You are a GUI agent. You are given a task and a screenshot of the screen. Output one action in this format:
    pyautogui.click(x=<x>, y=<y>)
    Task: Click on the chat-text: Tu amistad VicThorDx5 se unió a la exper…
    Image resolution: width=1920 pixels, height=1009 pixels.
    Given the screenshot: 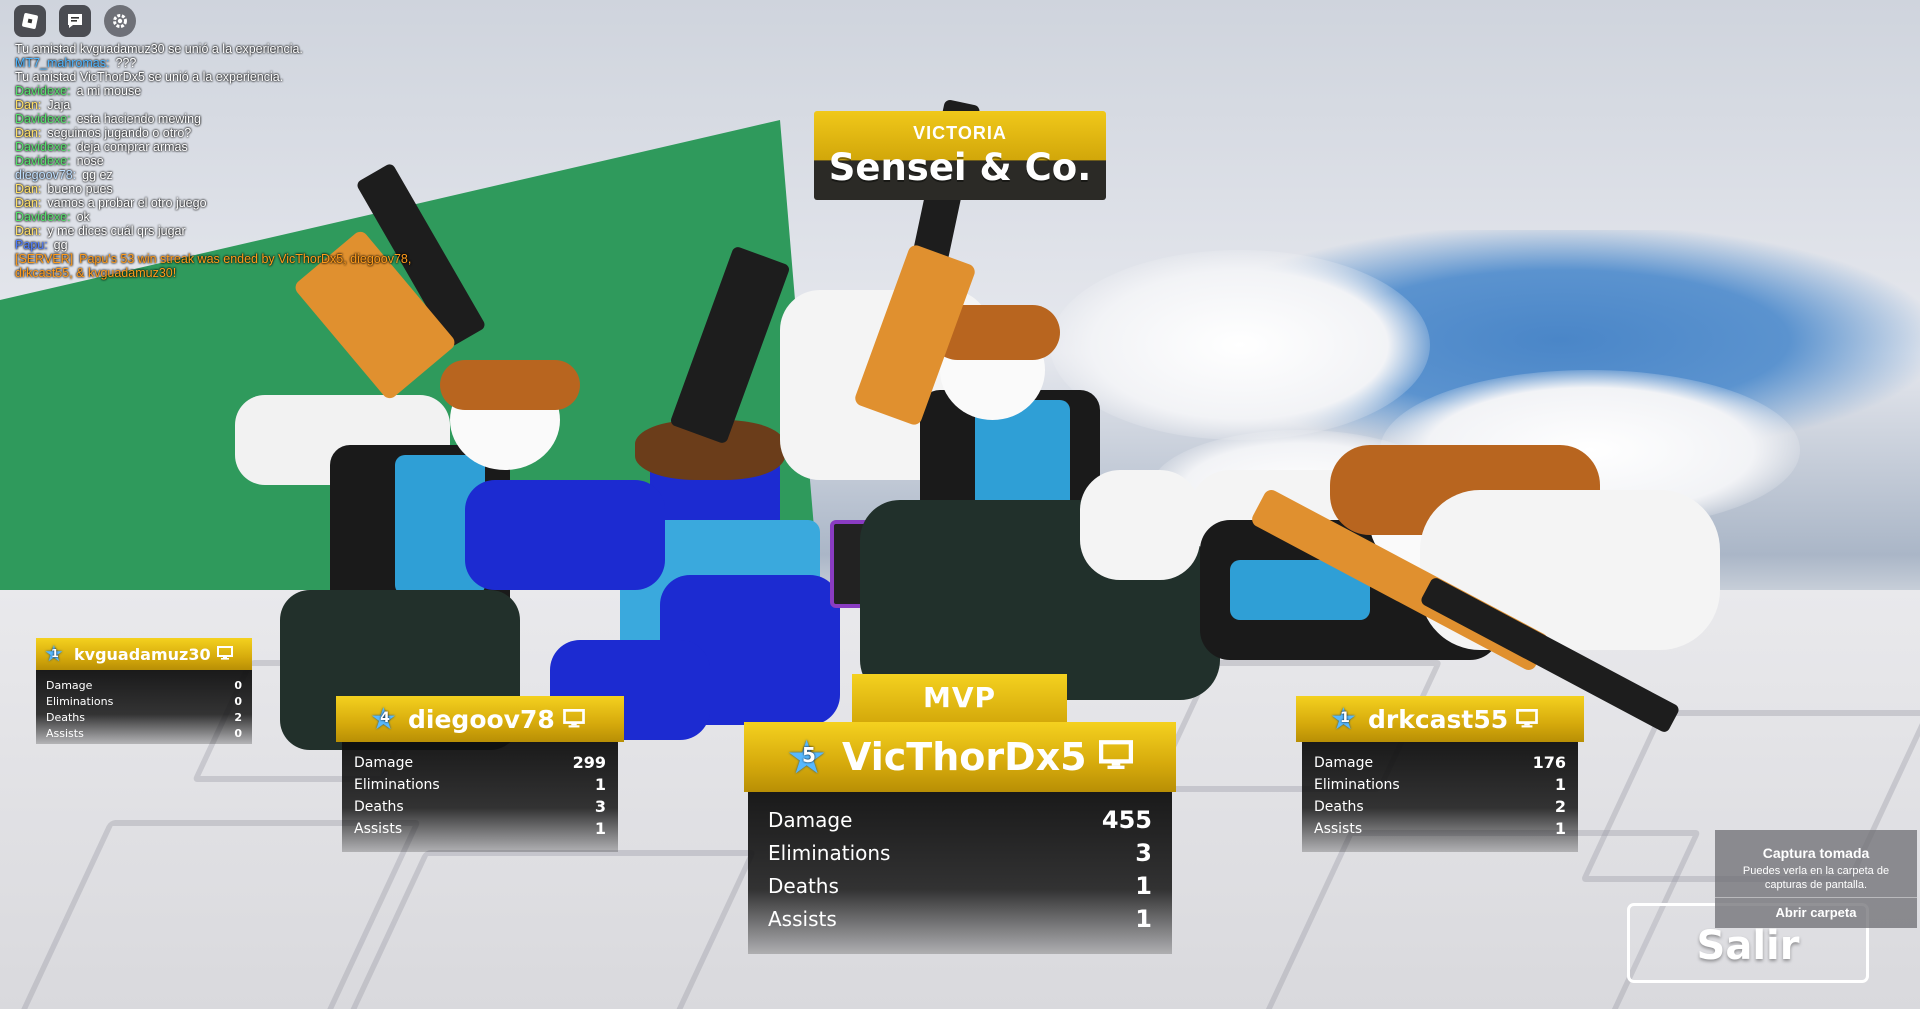 What is the action you would take?
    pyautogui.click(x=149, y=77)
    